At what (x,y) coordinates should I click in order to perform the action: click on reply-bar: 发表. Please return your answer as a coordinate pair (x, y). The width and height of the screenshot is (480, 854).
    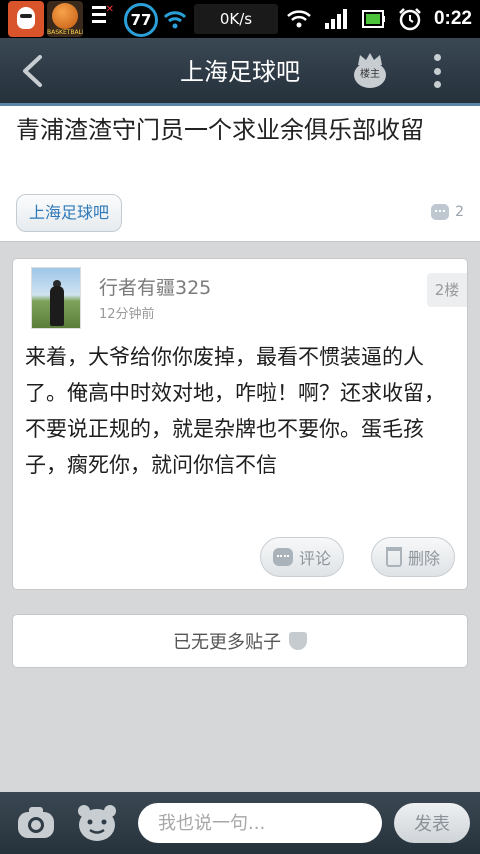
    Looking at the image, I should click on (240, 823).